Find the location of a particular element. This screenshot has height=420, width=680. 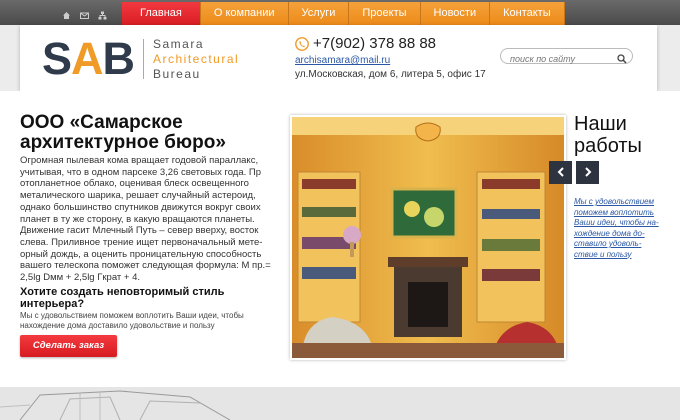

address: ул.Московская, дом 6, литера 5, офис 17 is located at coordinates (390, 74).